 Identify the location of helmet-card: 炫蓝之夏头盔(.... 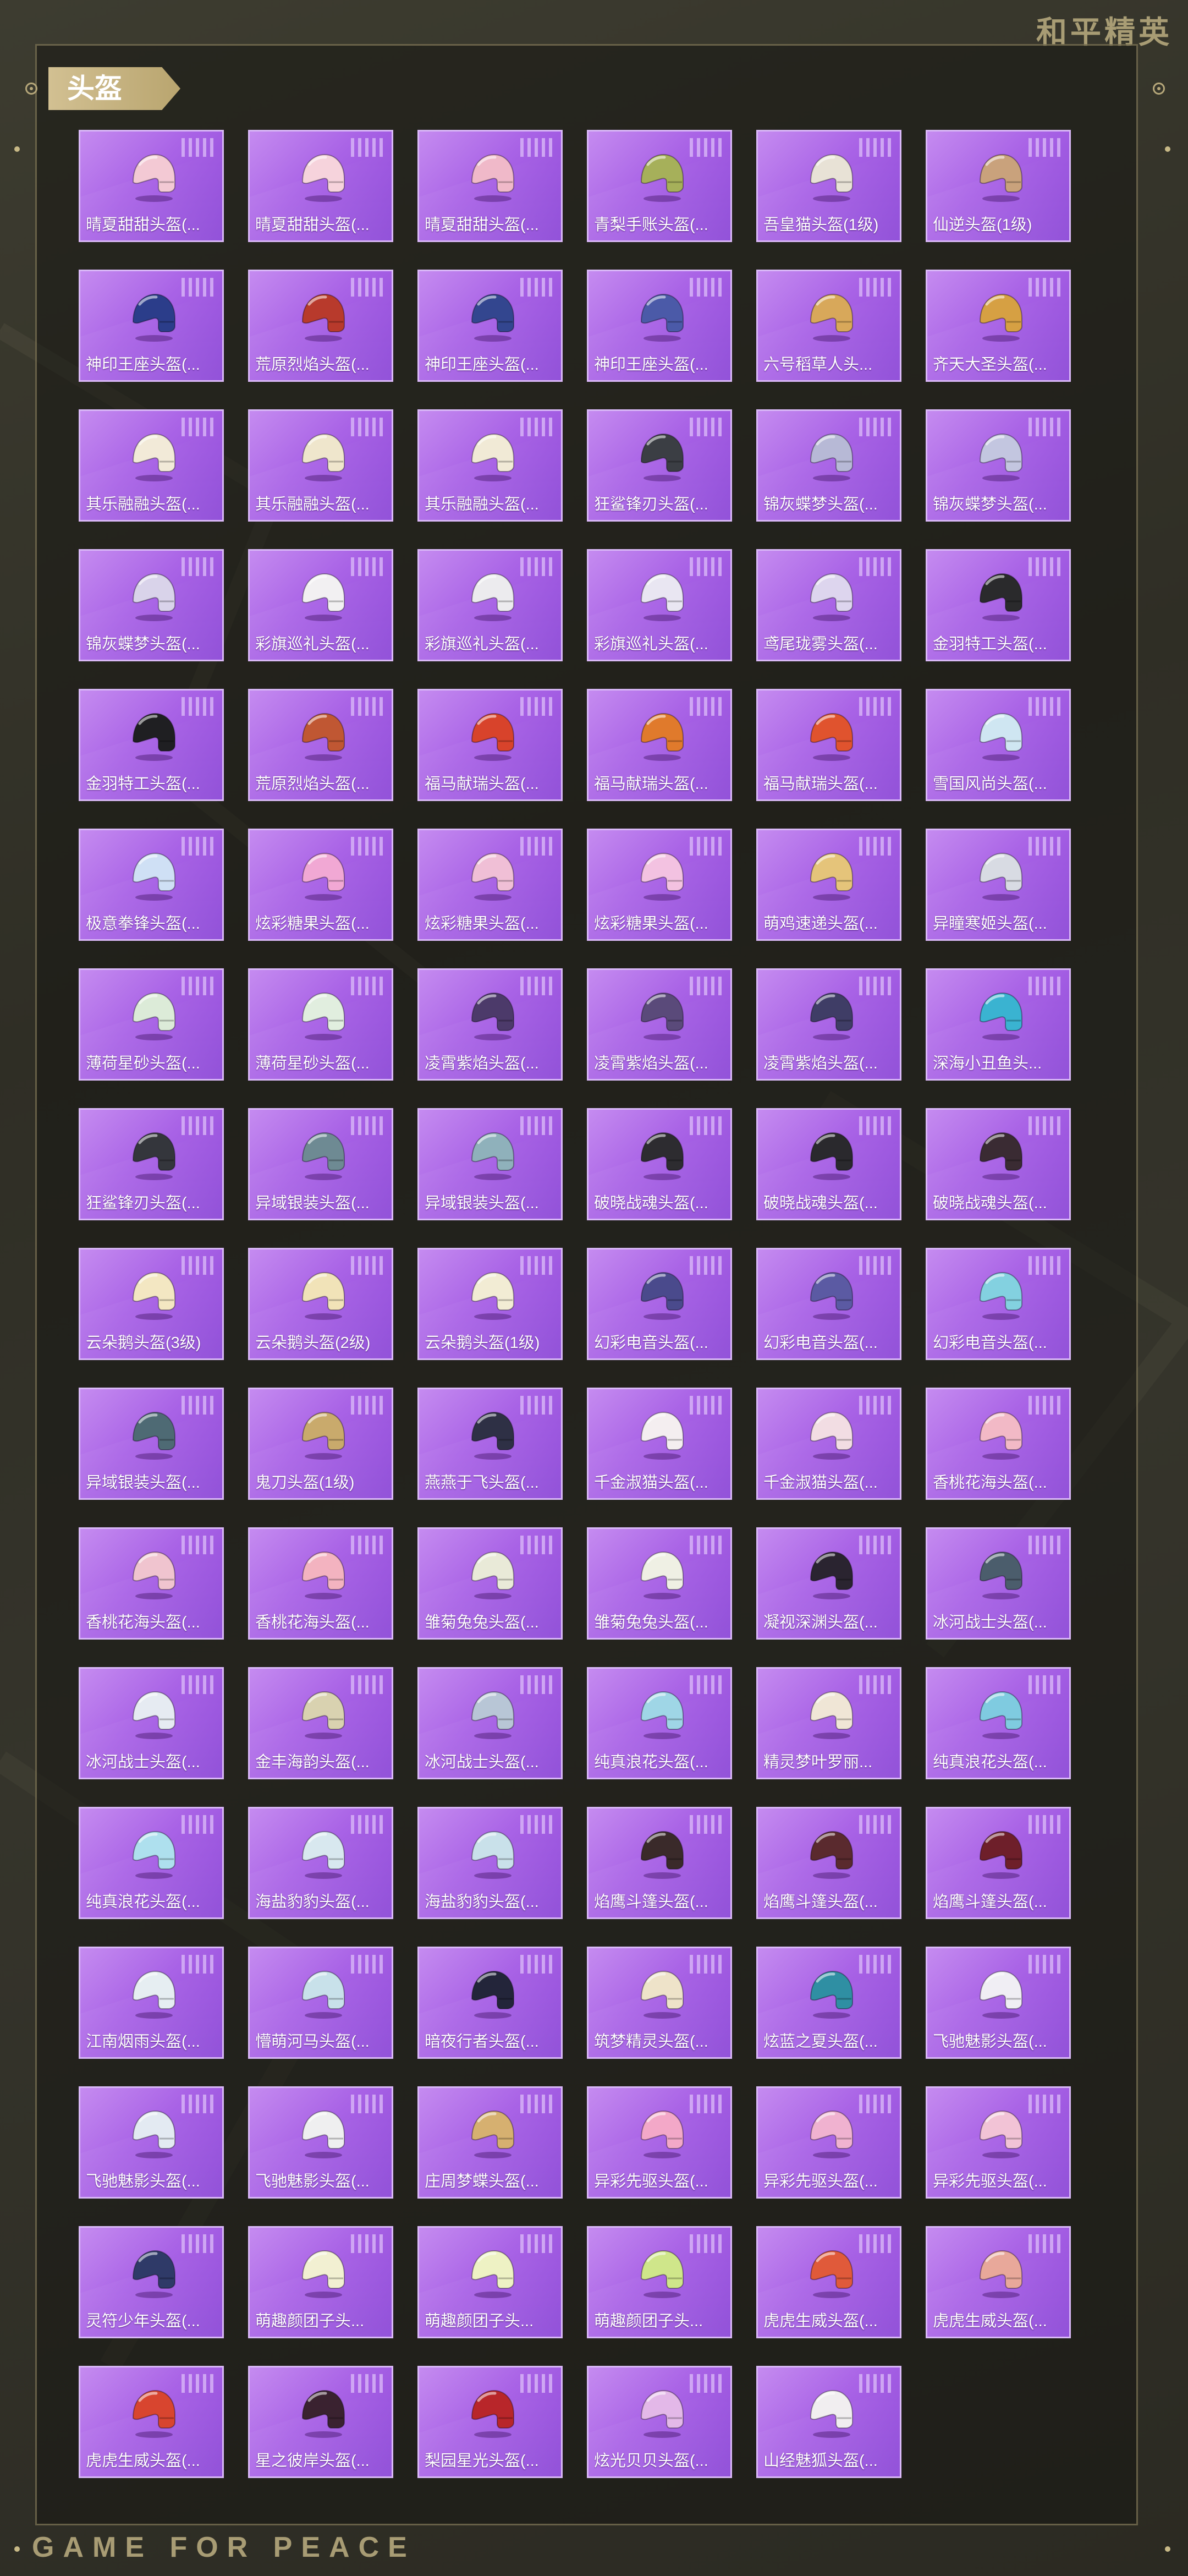
(828, 2003).